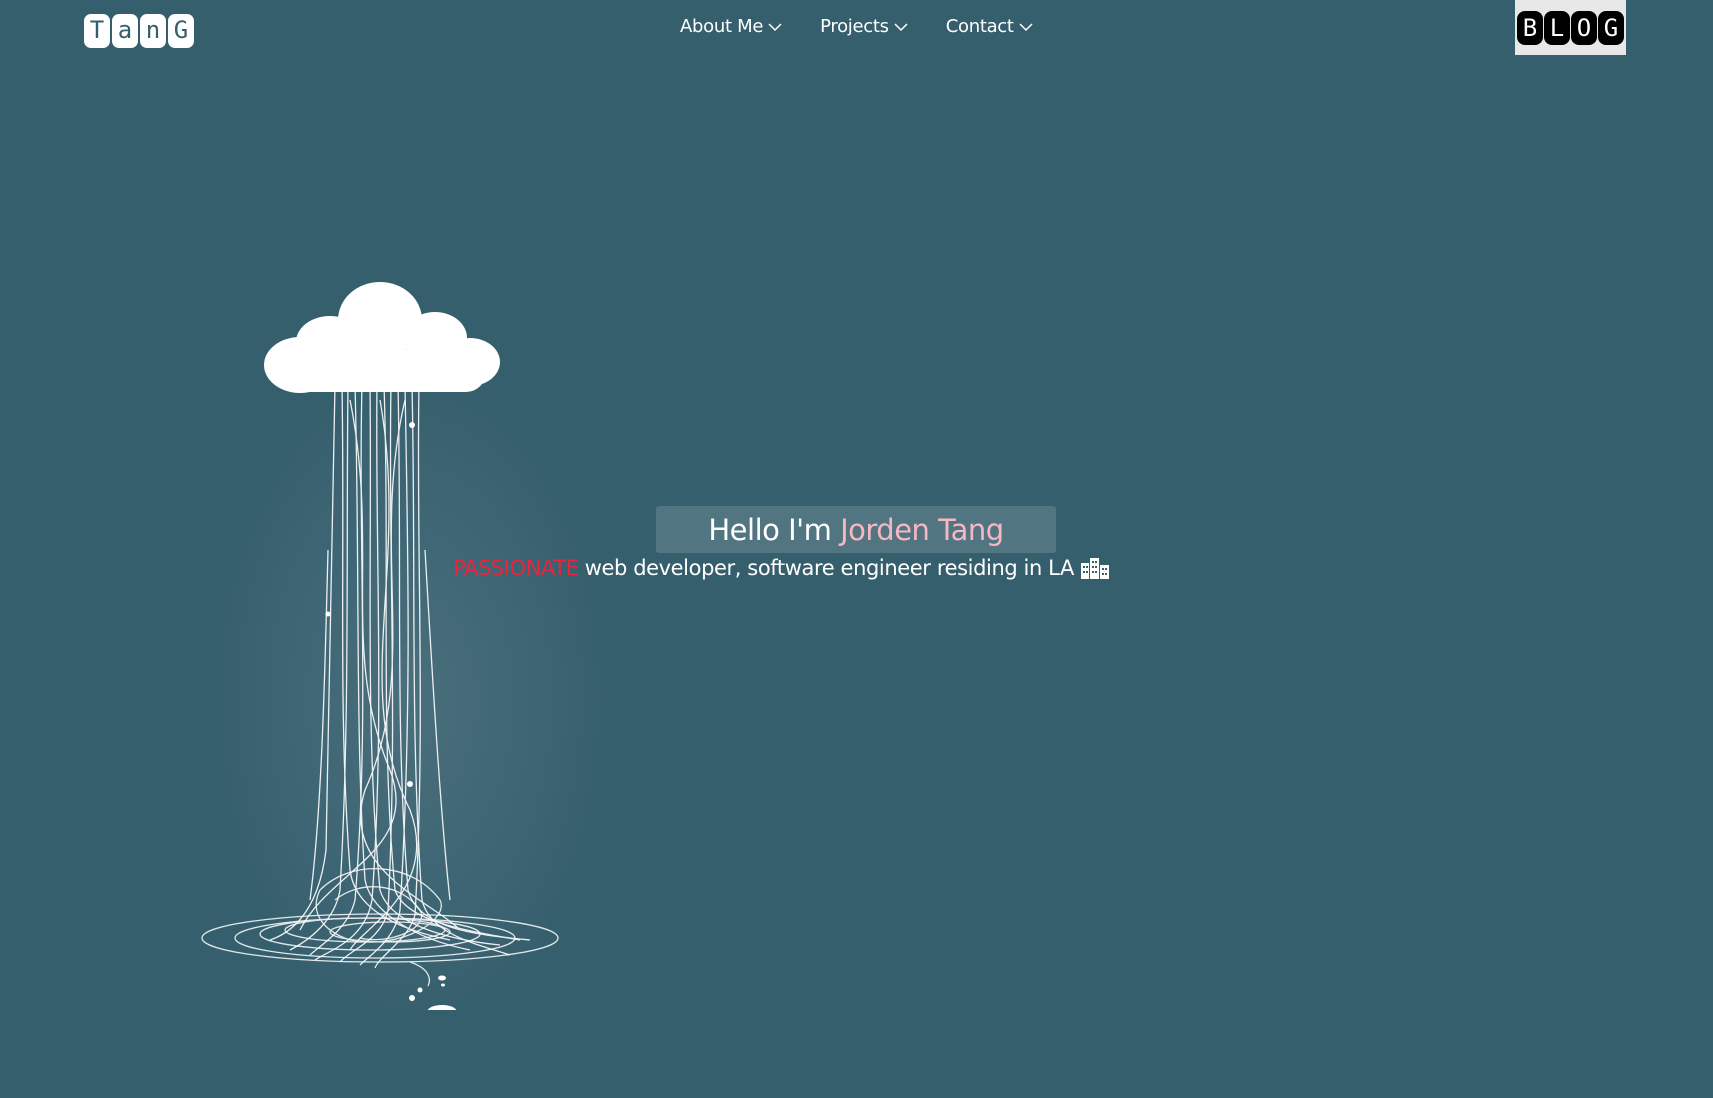 This screenshot has width=1713, height=1098. I want to click on hero-greeting: Hello I'm, so click(770, 529).